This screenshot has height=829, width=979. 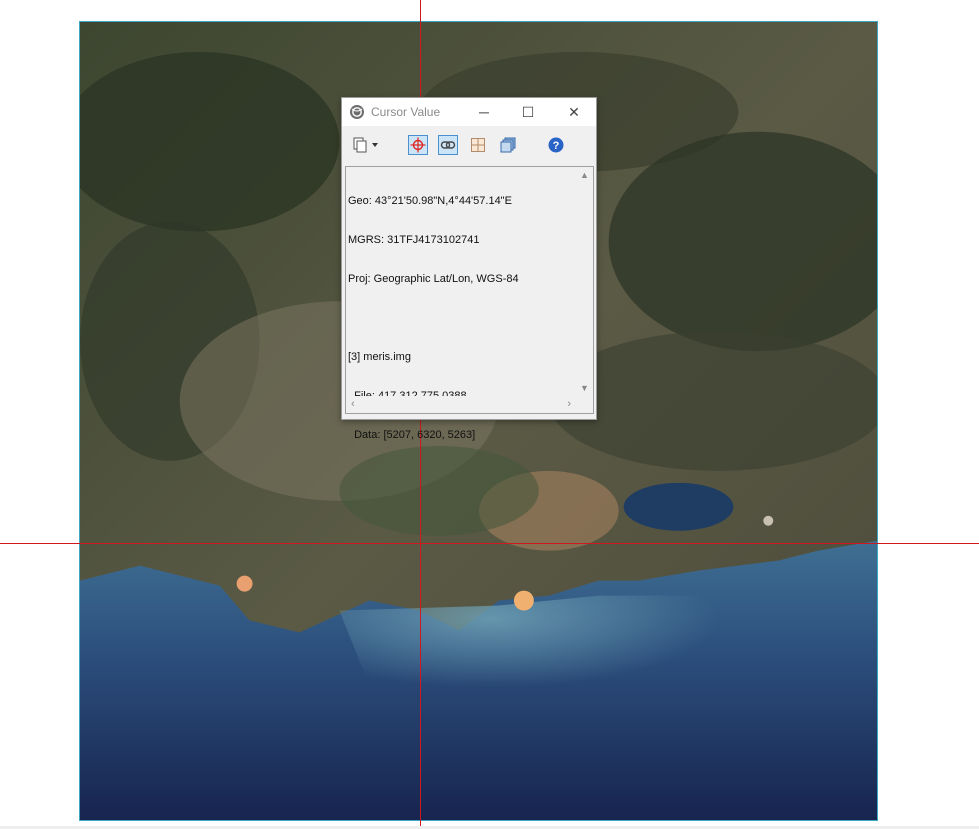 What do you see at coordinates (584, 404) in the screenshot?
I see `scrollbar-corner` at bounding box center [584, 404].